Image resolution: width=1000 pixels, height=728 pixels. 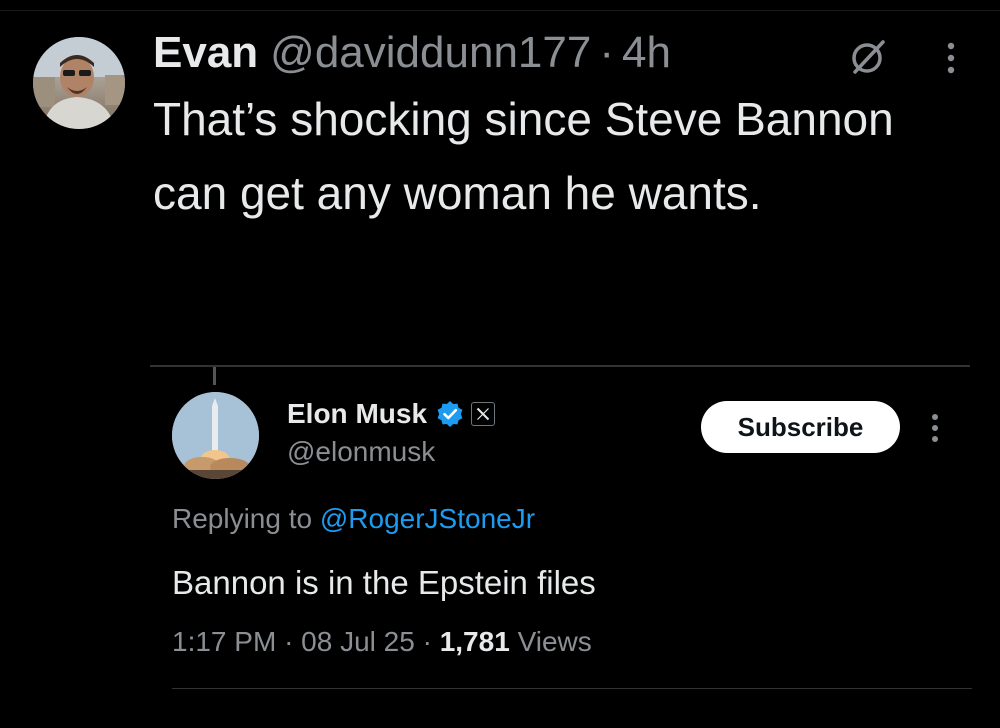 I want to click on top-divider, so click(x=500, y=10).